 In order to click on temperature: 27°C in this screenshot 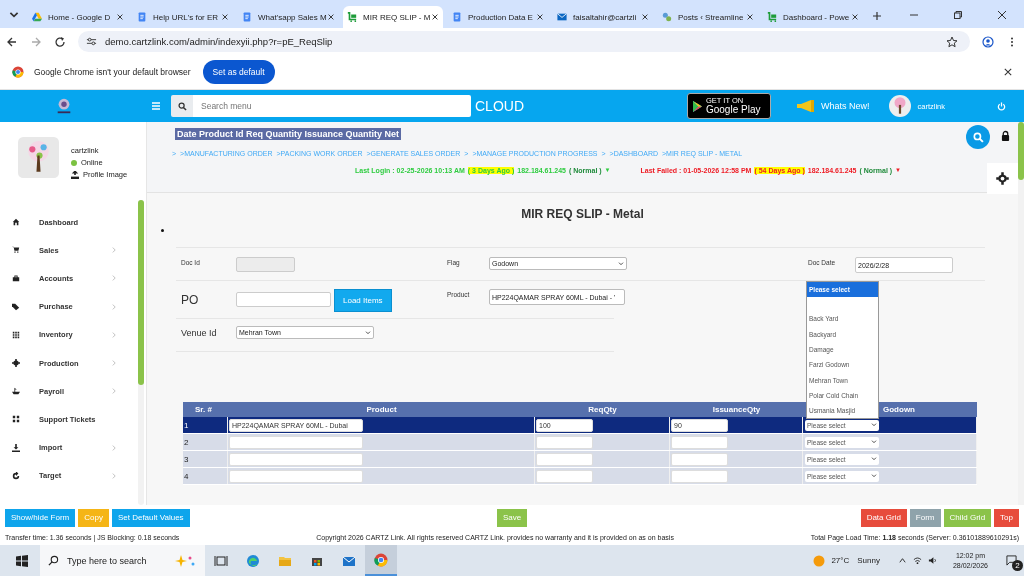, I will do `click(840, 560)`.